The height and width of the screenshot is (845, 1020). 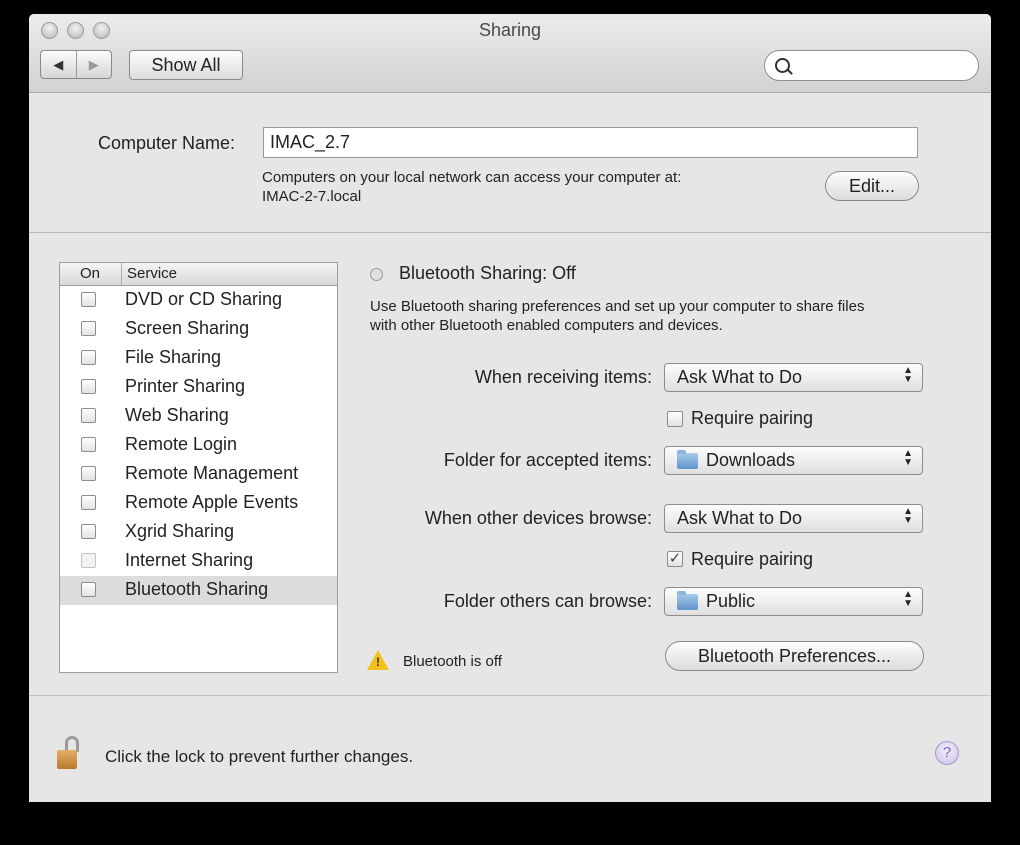 What do you see at coordinates (487, 273) in the screenshot?
I see `sharing-status: Bluetooth Sharing: Off` at bounding box center [487, 273].